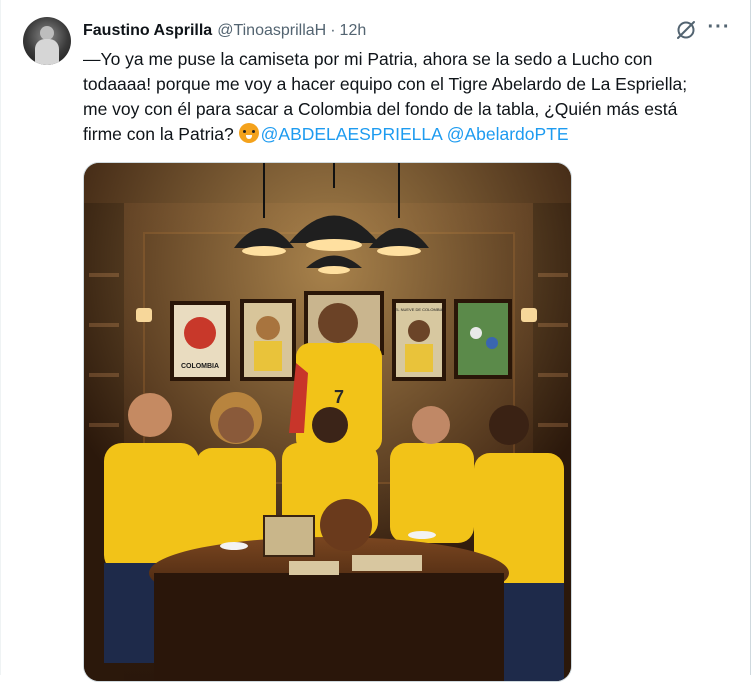 The width and height of the screenshot is (755, 682). What do you see at coordinates (200, 366) in the screenshot?
I see `poster-colombia-label: COLOMBIA` at bounding box center [200, 366].